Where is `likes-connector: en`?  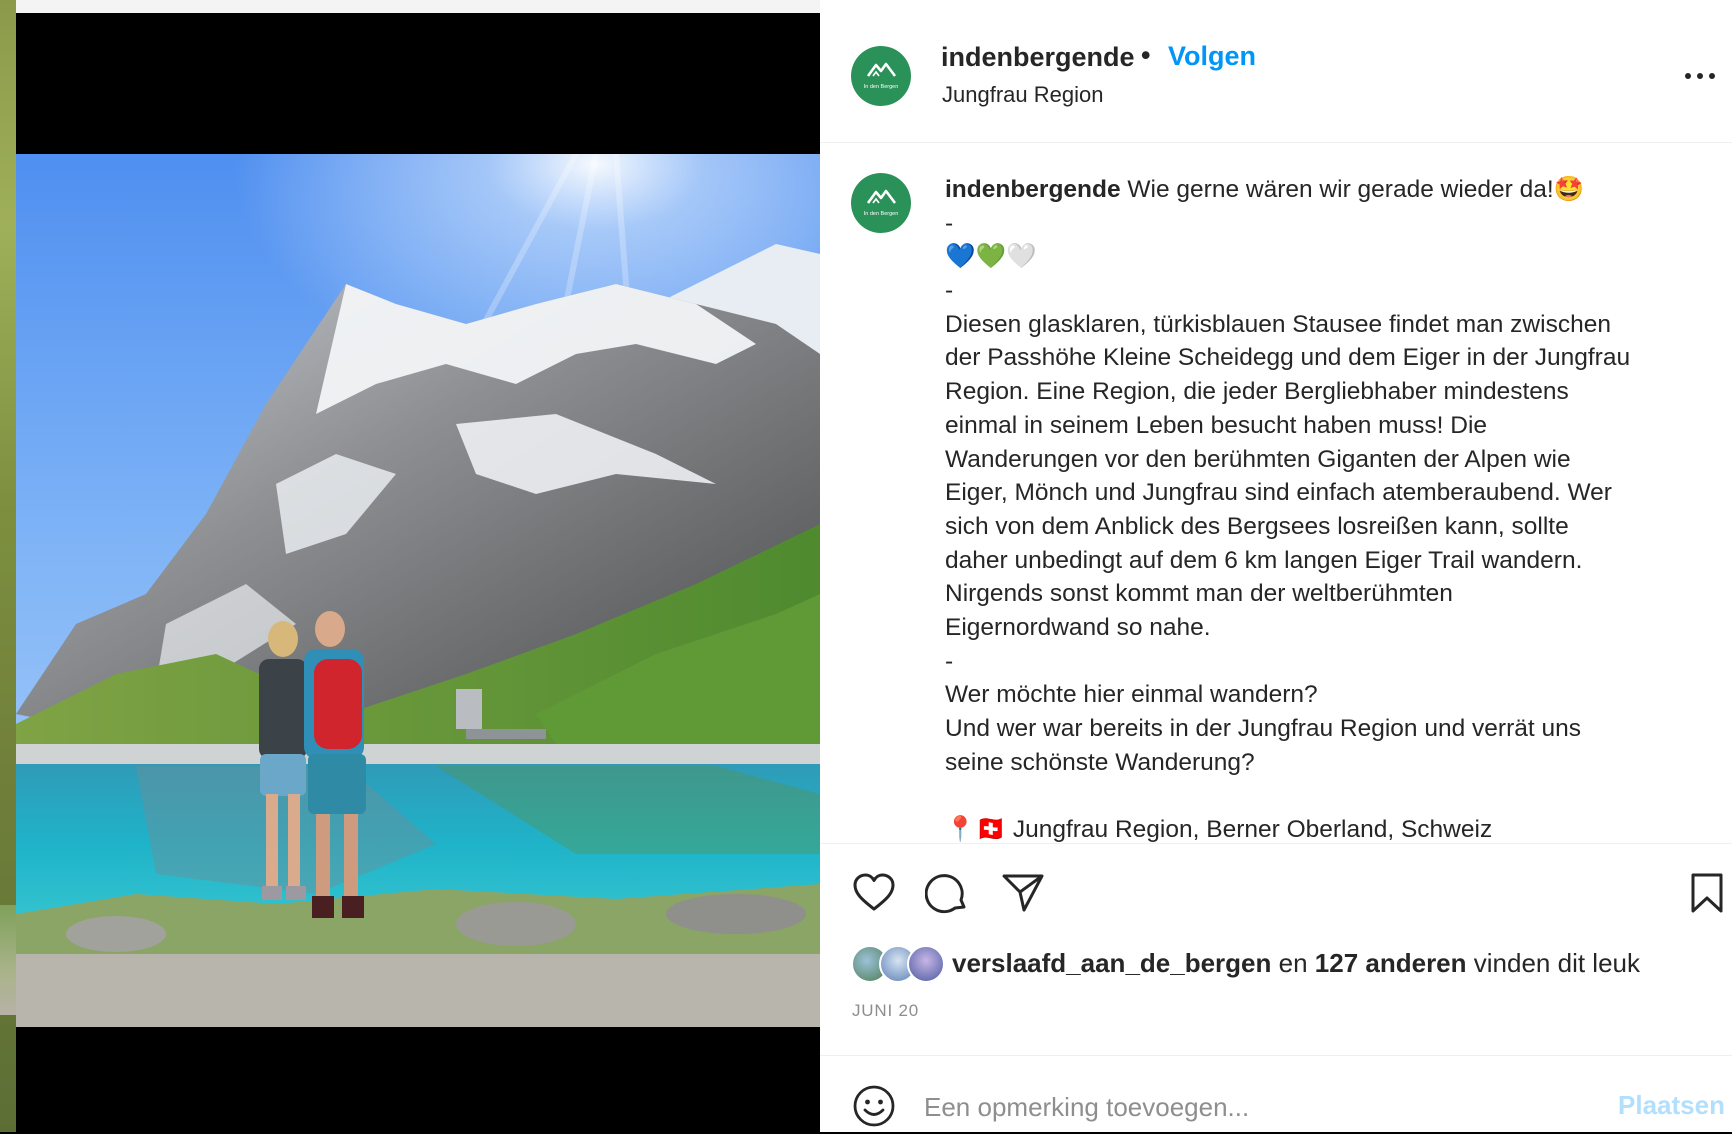 likes-connector: en is located at coordinates (1293, 963).